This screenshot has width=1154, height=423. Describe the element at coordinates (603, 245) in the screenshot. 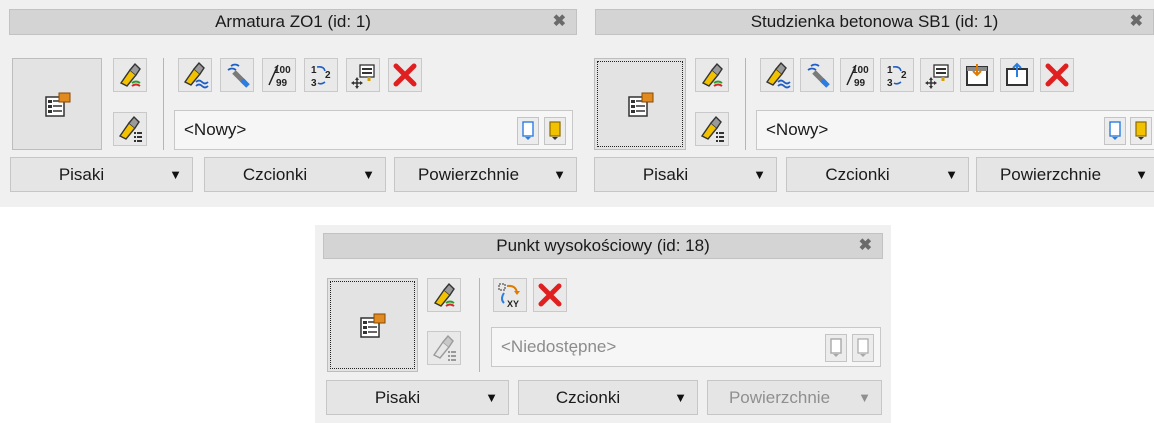

I see `panel-title: Punkt wysokościowy (id: 18)` at that location.